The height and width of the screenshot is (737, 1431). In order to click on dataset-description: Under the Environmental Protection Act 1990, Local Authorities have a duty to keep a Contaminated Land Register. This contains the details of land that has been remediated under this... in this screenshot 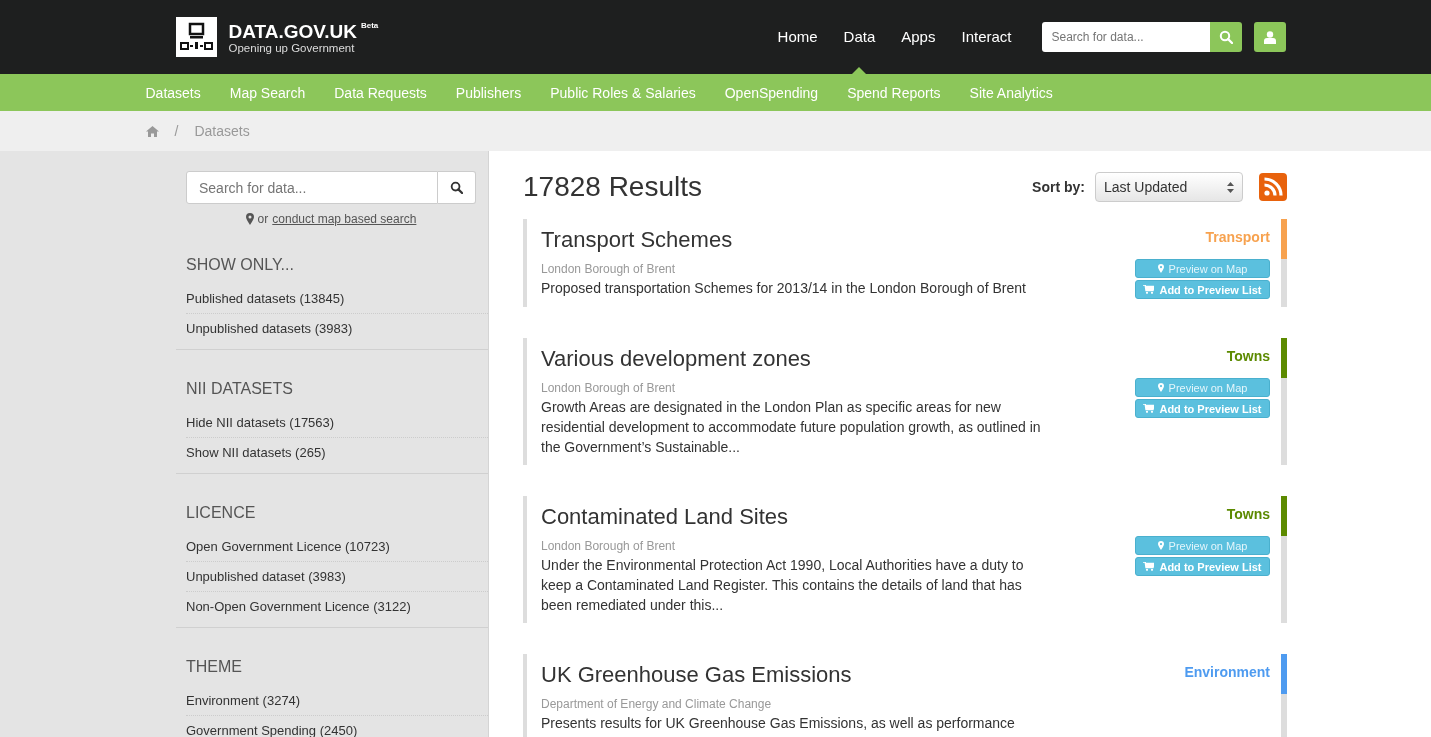, I will do `click(783, 585)`.